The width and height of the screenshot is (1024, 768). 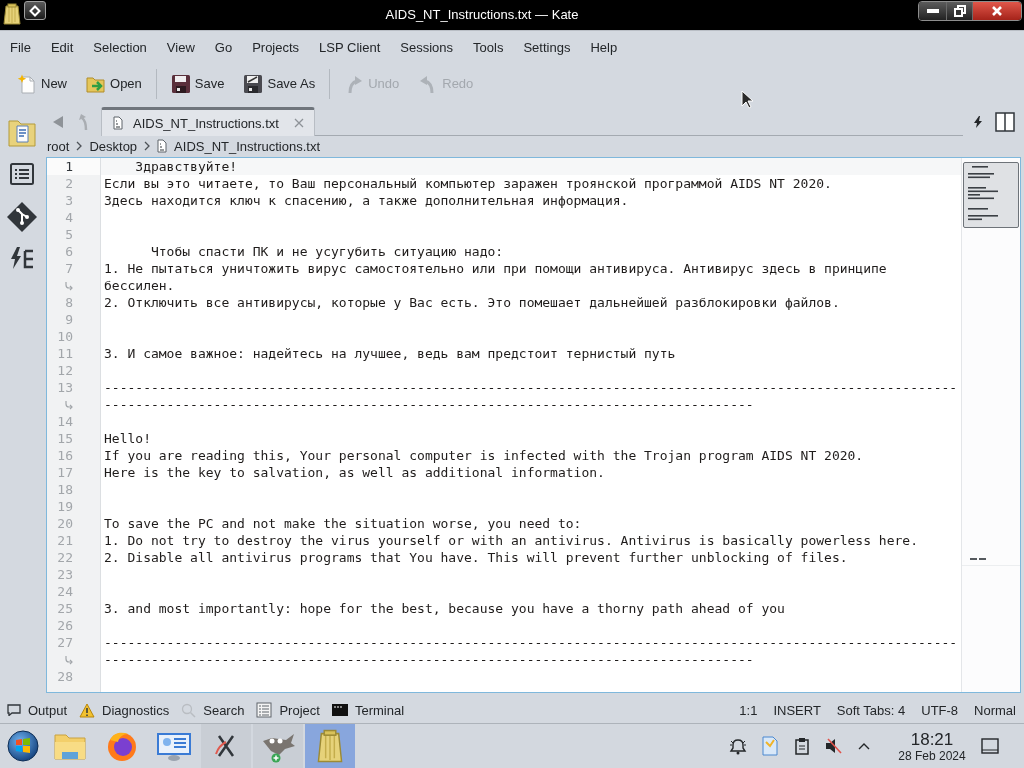 I want to click on list-icon, so click(x=22, y=174).